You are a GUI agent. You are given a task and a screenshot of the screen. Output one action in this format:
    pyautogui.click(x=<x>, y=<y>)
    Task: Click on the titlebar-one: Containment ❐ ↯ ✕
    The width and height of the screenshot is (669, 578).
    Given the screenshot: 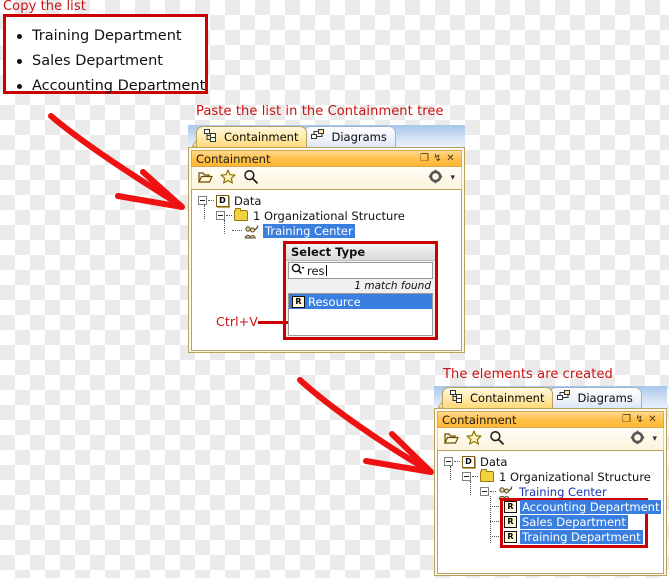 What is the action you would take?
    pyautogui.click(x=326, y=158)
    